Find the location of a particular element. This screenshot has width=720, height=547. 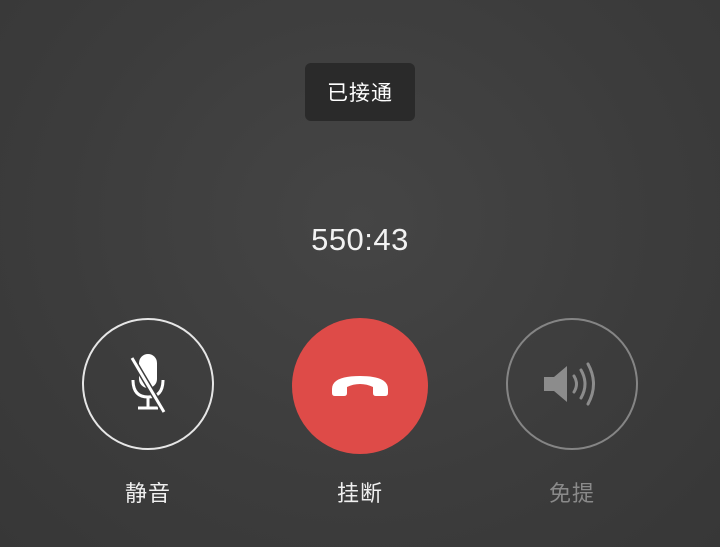

mute-button is located at coordinates (148, 384).